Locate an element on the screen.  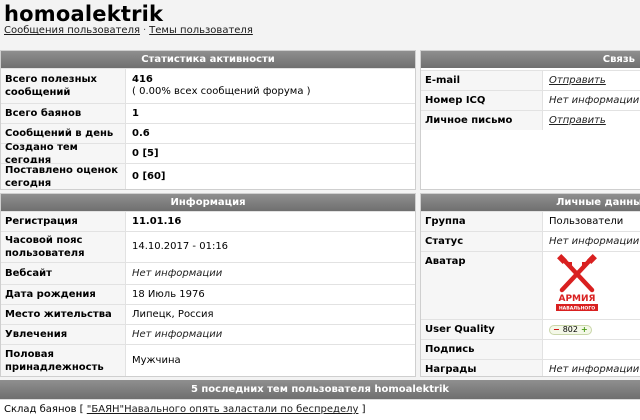
info-label: Вебсайт is located at coordinates (63, 273).